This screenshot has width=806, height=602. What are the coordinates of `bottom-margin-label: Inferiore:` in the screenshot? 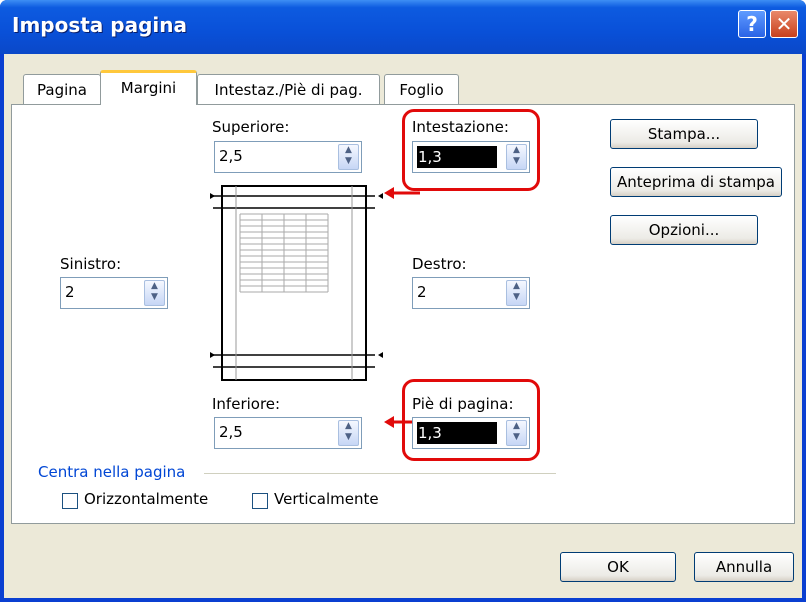 It's located at (246, 404).